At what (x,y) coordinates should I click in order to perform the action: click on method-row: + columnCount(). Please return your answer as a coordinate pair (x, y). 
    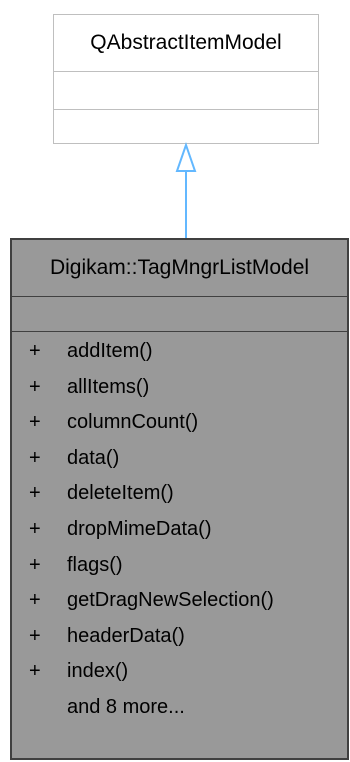
    Looking at the image, I should click on (179, 423).